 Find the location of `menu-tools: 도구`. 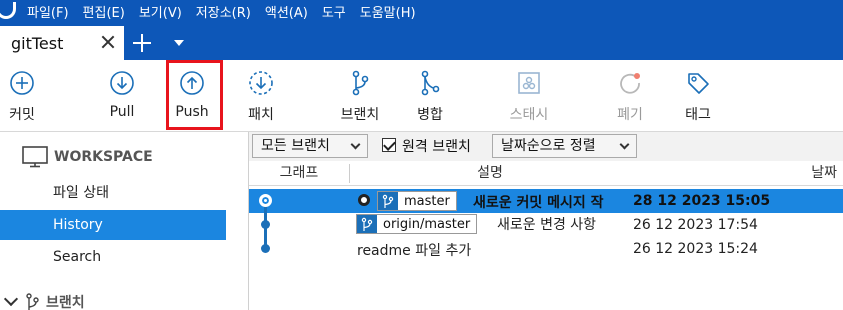

menu-tools: 도구 is located at coordinates (334, 11).